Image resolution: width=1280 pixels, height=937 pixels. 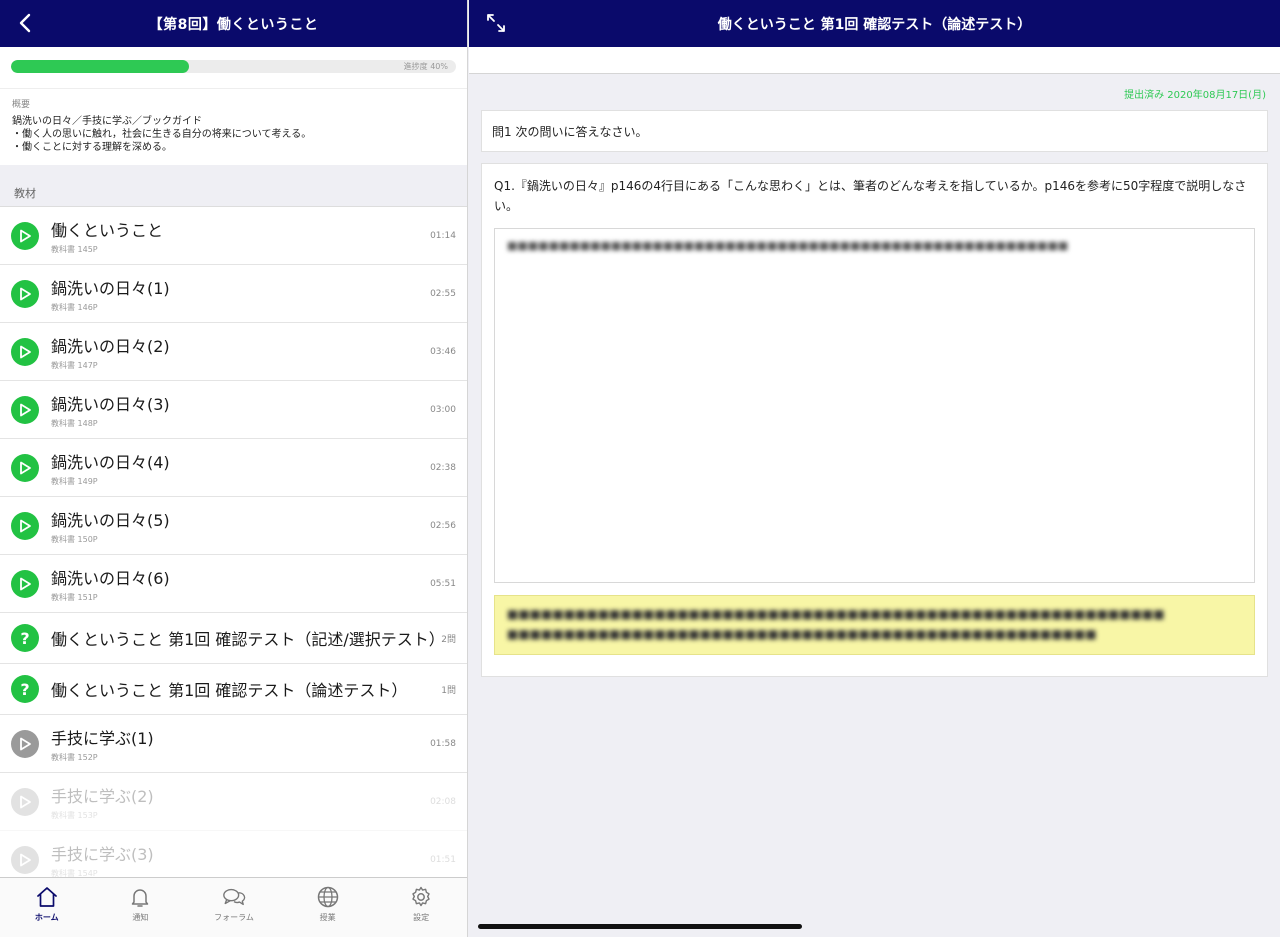 What do you see at coordinates (443, 859) in the screenshot?
I see `item-duration: 01:51` at bounding box center [443, 859].